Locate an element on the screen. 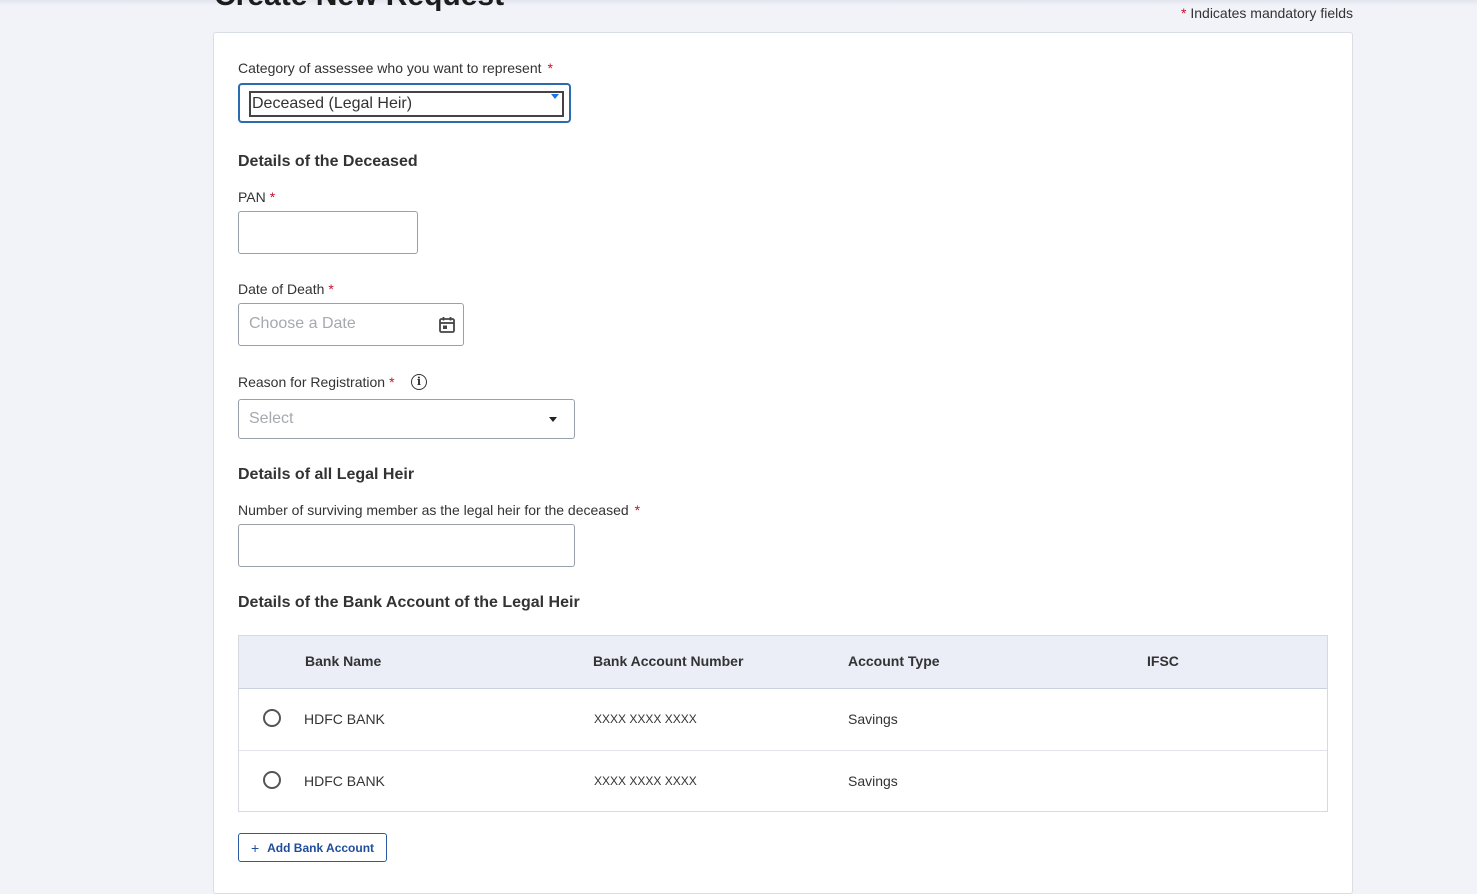 Image resolution: width=1477 pixels, height=894 pixels. category-select-value: Deceased (Legal Heir) is located at coordinates (406, 104).